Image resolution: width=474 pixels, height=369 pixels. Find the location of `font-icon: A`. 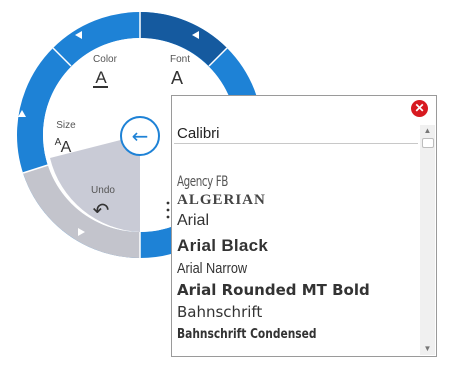

font-icon: A is located at coordinates (177, 78).